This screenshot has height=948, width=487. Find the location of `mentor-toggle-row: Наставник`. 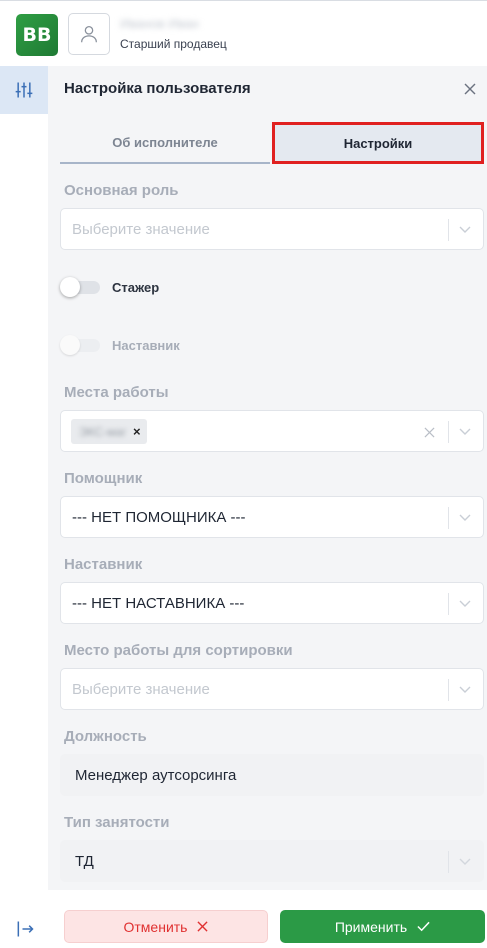

mentor-toggle-row: Наставник is located at coordinates (120, 345).